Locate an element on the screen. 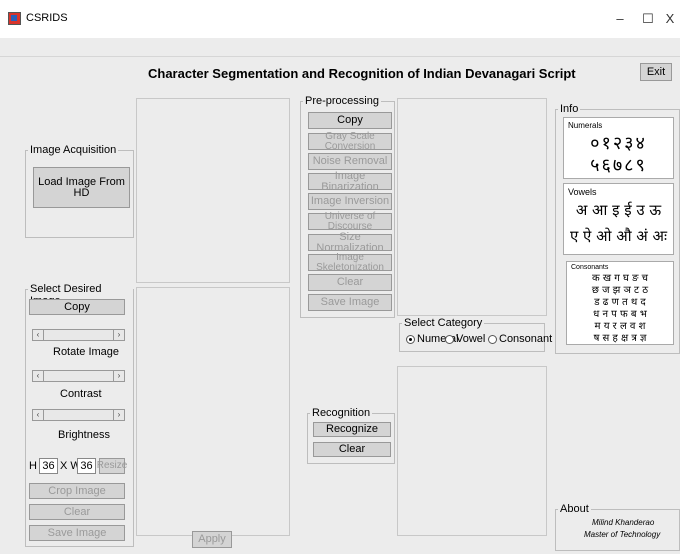 This screenshot has height=554, width=680. recognize-button: Recognize is located at coordinates (352, 429).